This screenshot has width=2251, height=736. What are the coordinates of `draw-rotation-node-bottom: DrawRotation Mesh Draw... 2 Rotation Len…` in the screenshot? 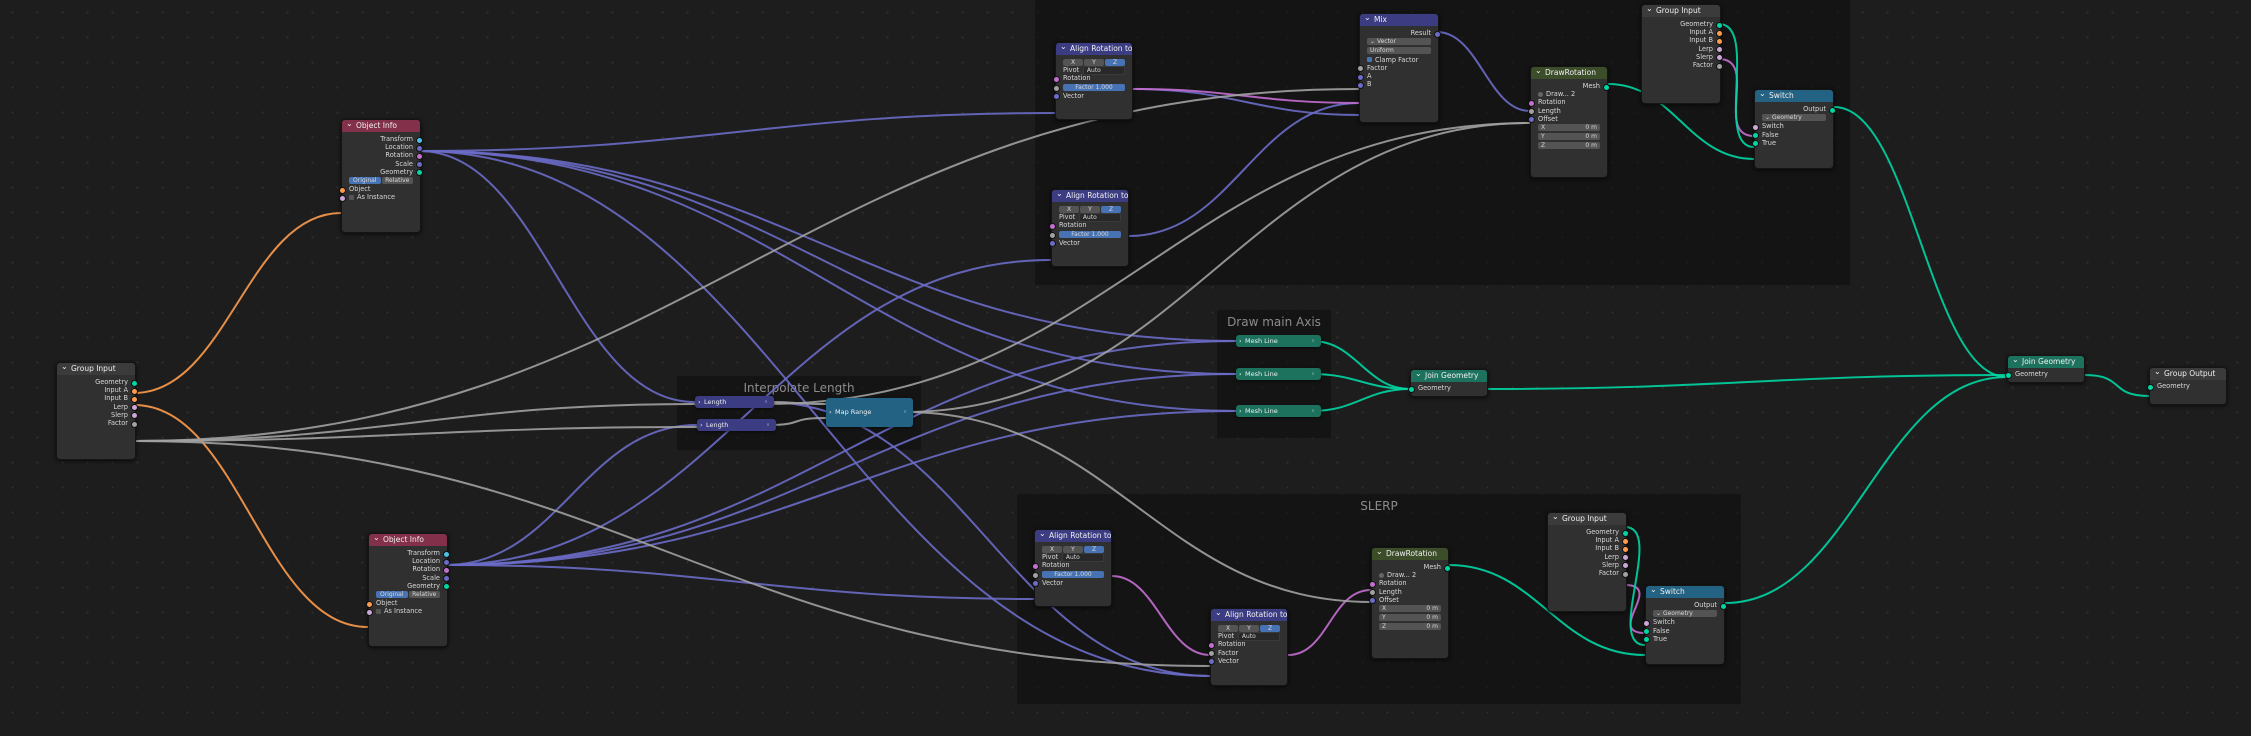 It's located at (1410, 603).